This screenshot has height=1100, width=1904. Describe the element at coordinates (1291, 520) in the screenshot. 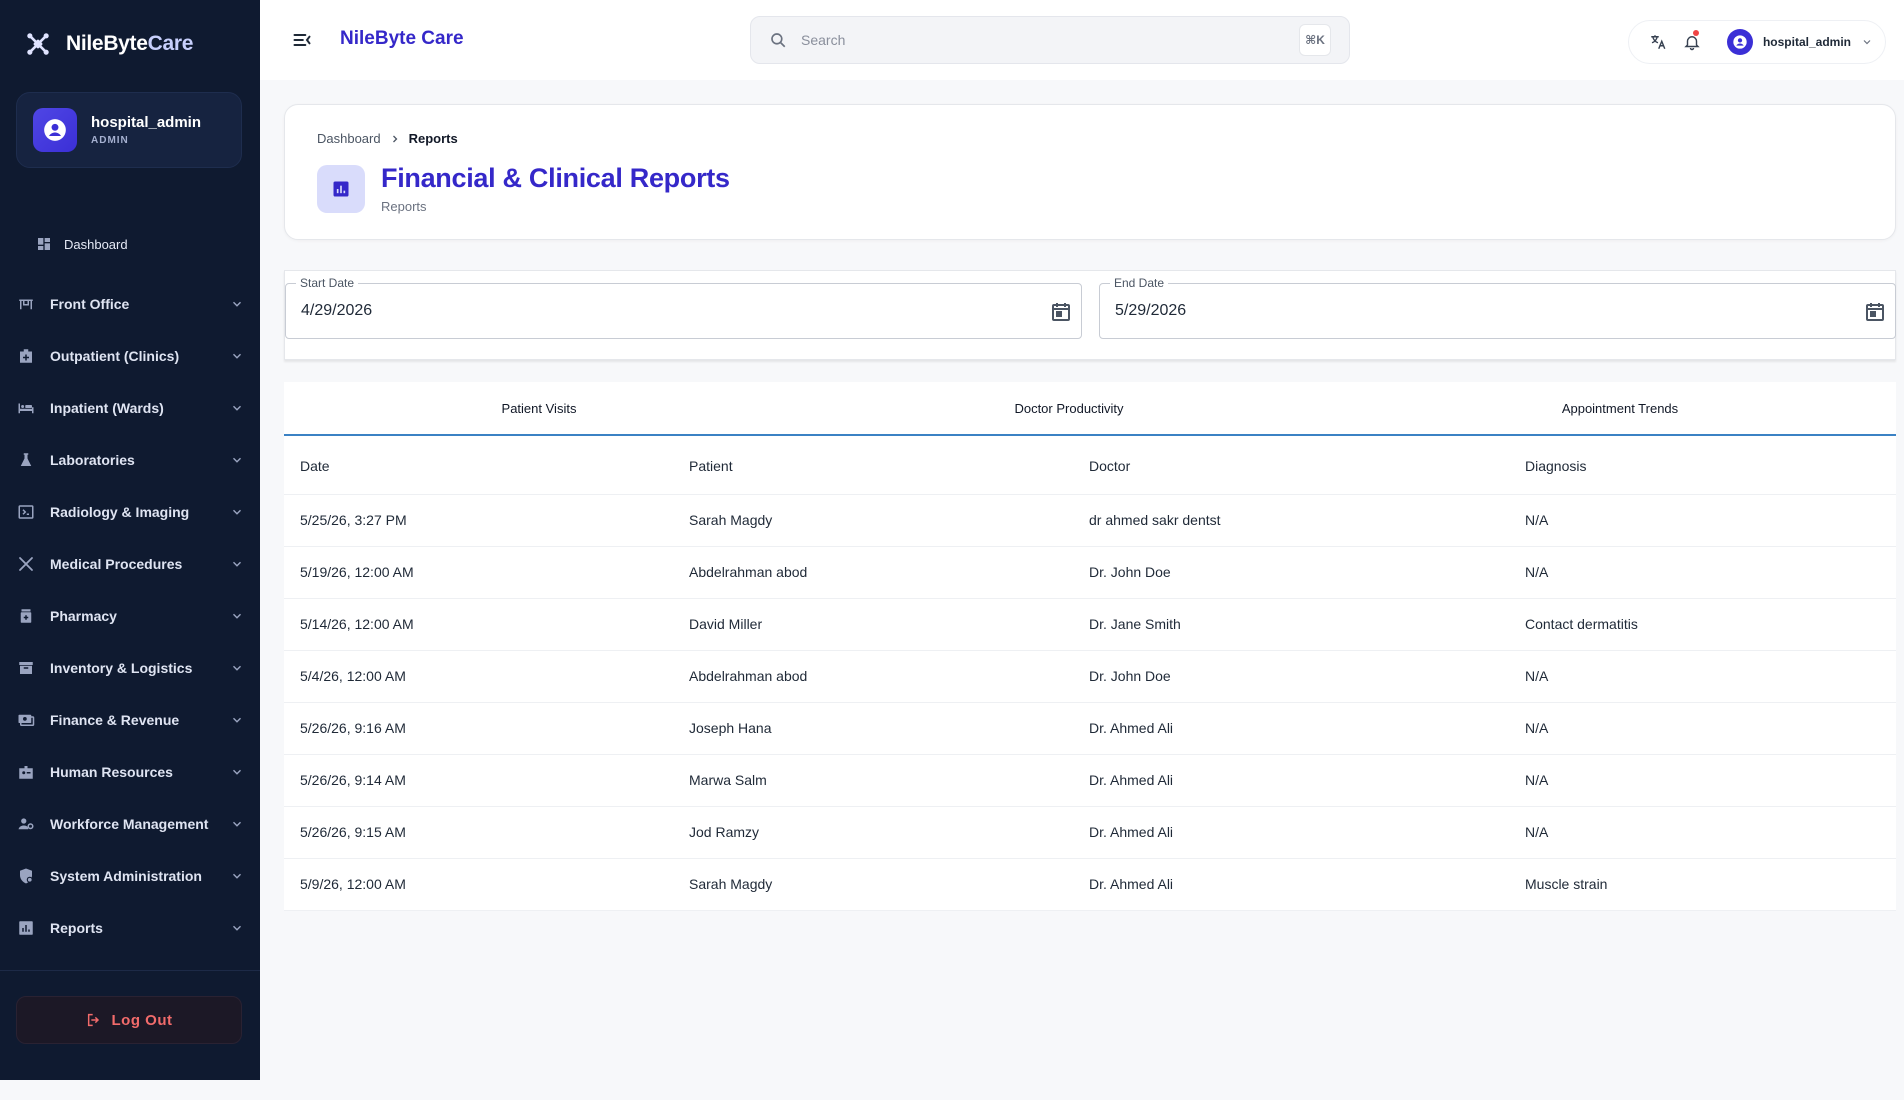

I see `cell-doctor: dr ahmed sakr dentst` at that location.